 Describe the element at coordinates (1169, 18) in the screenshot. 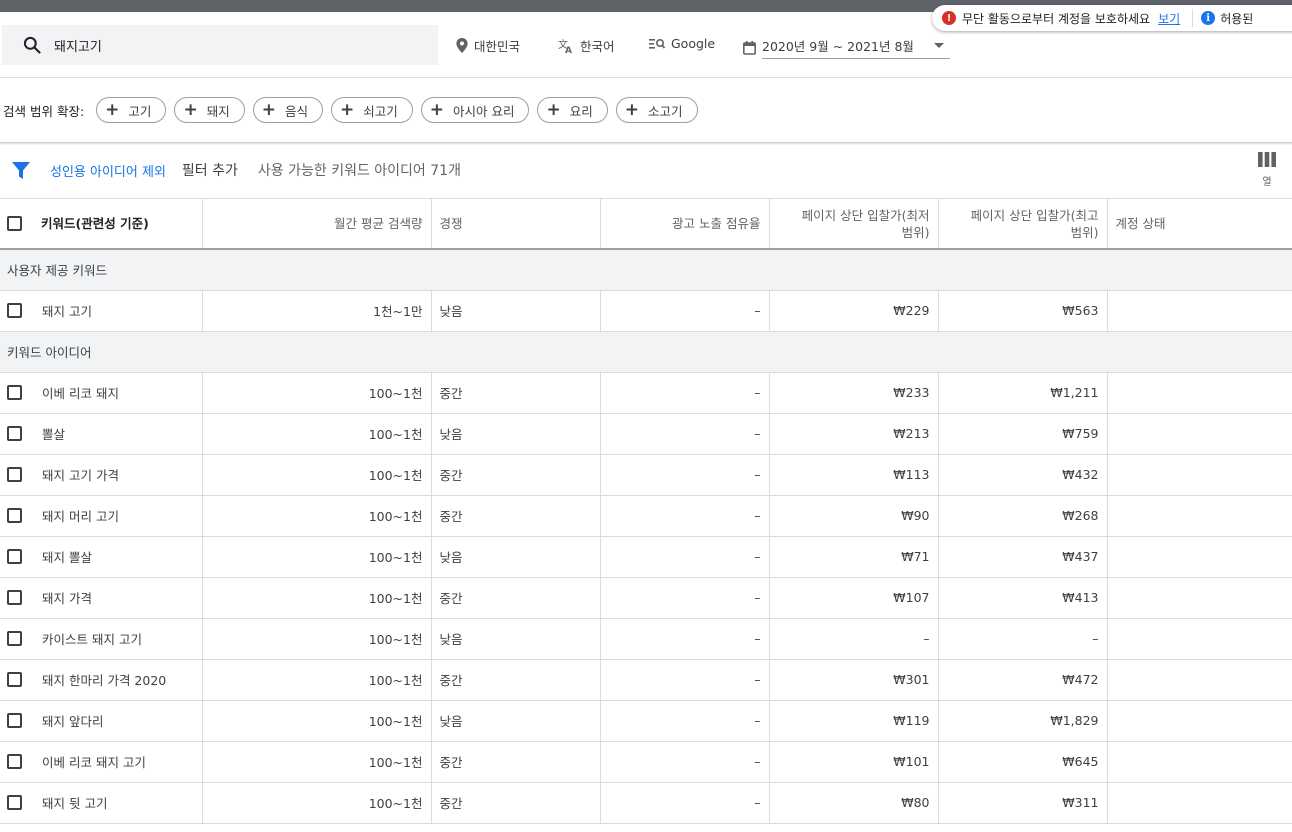

I see `view-link: 보기` at that location.